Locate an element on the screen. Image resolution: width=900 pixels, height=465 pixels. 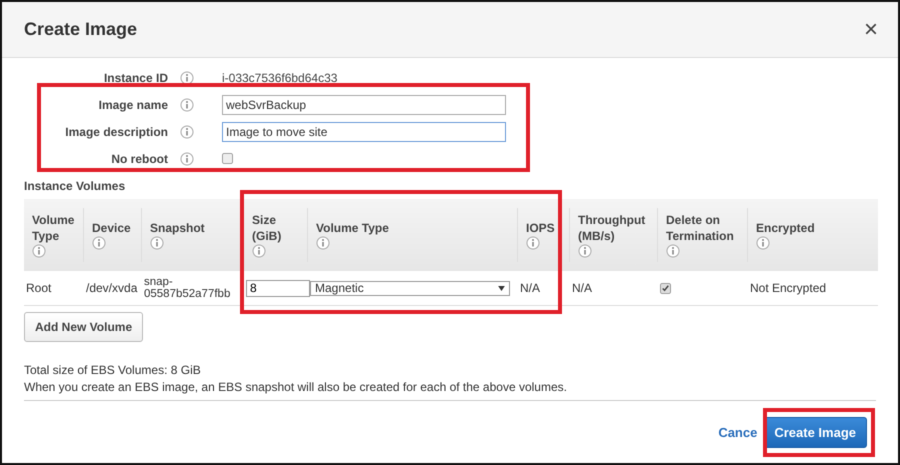
column-header: Size (GiB) is located at coordinates (267, 228).